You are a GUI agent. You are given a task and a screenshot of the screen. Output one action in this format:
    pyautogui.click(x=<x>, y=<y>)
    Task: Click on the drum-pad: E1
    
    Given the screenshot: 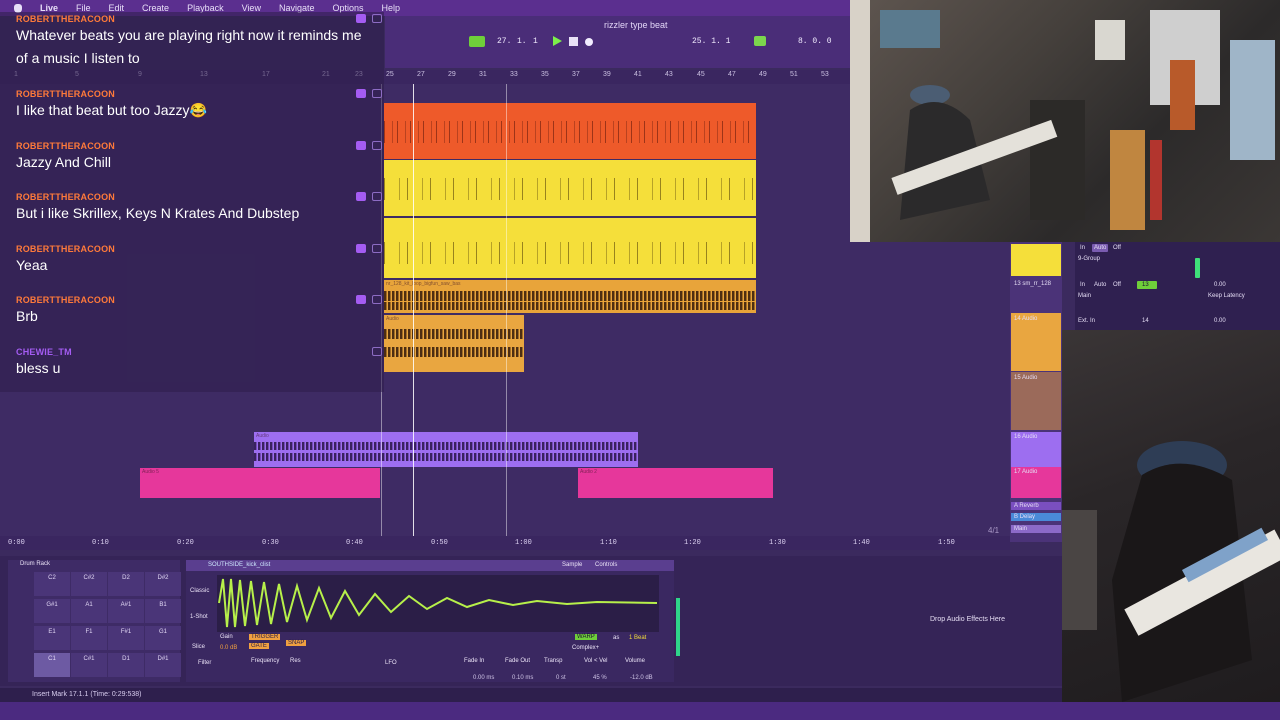 What is the action you would take?
    pyautogui.click(x=52, y=638)
    